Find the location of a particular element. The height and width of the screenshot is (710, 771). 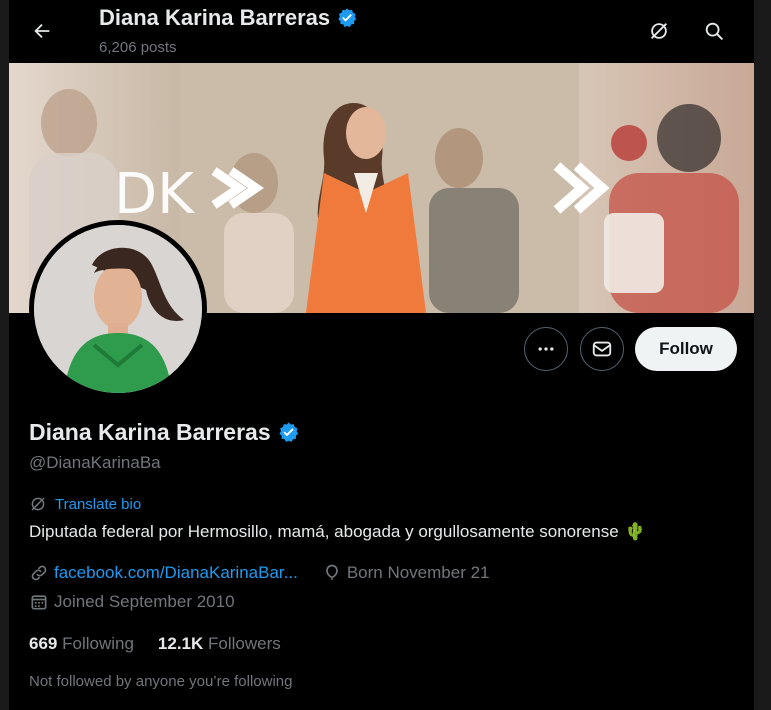

back-arrow-icon is located at coordinates (42, 31).